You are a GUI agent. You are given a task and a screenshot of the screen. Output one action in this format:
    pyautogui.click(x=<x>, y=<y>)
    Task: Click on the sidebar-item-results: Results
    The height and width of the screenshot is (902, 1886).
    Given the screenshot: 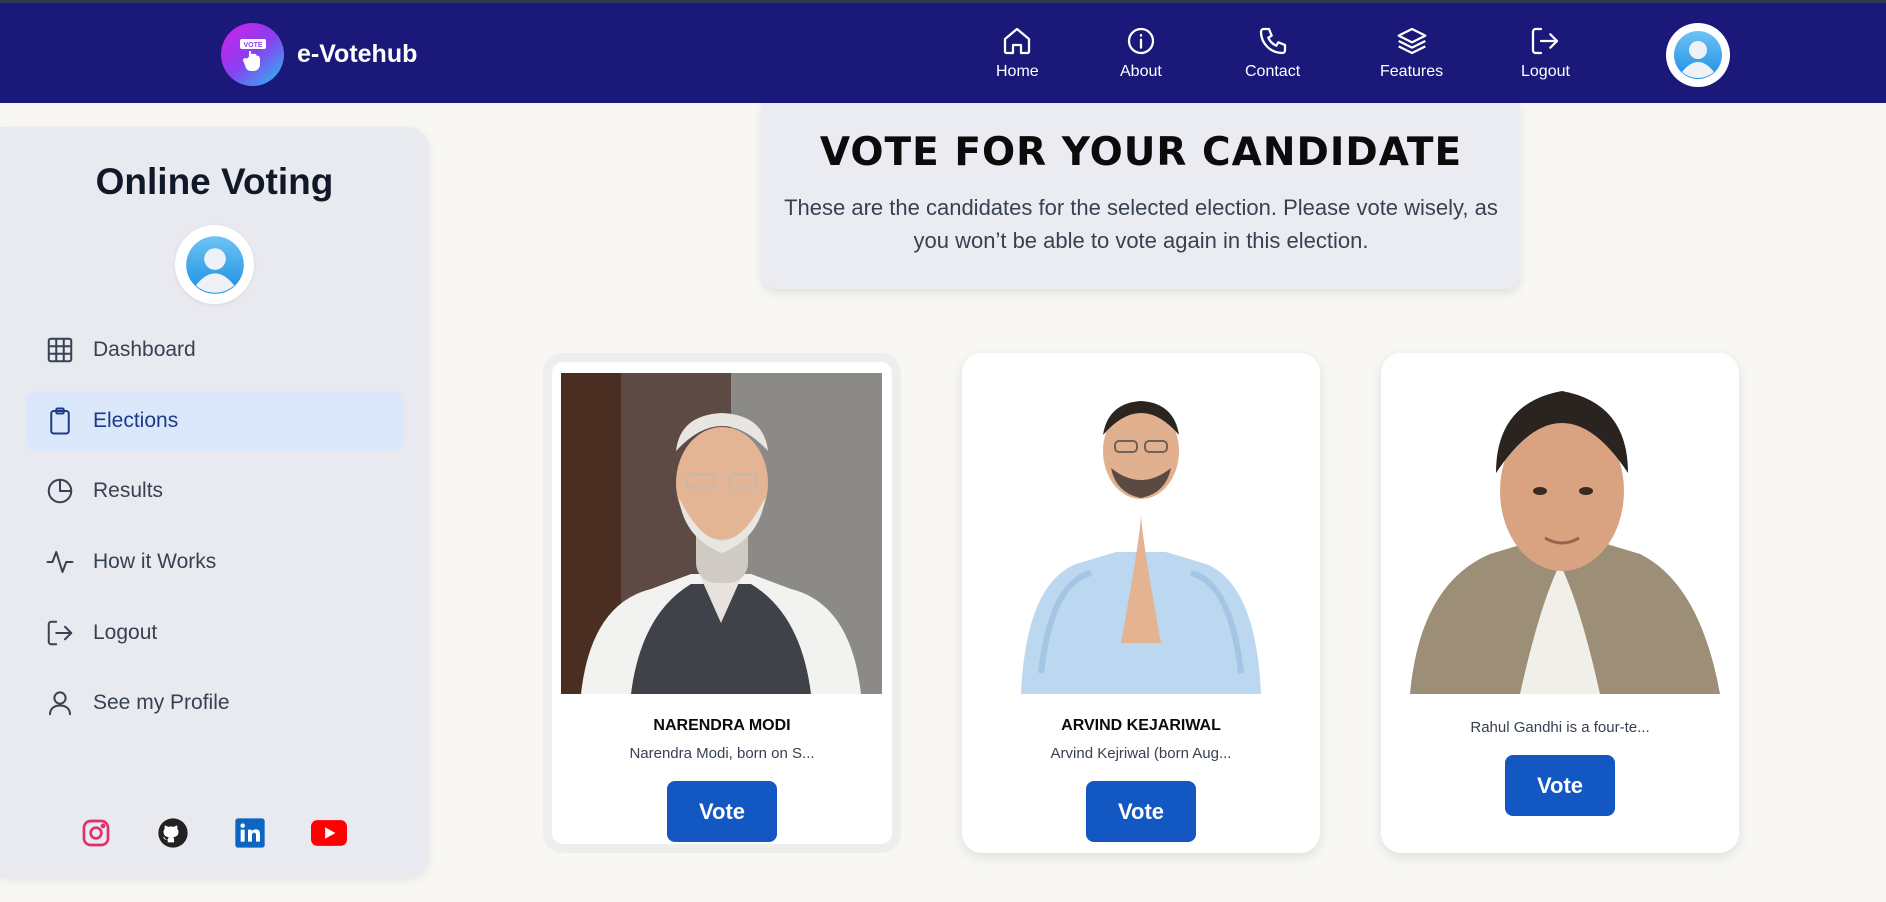 What is the action you would take?
    pyautogui.click(x=214, y=491)
    